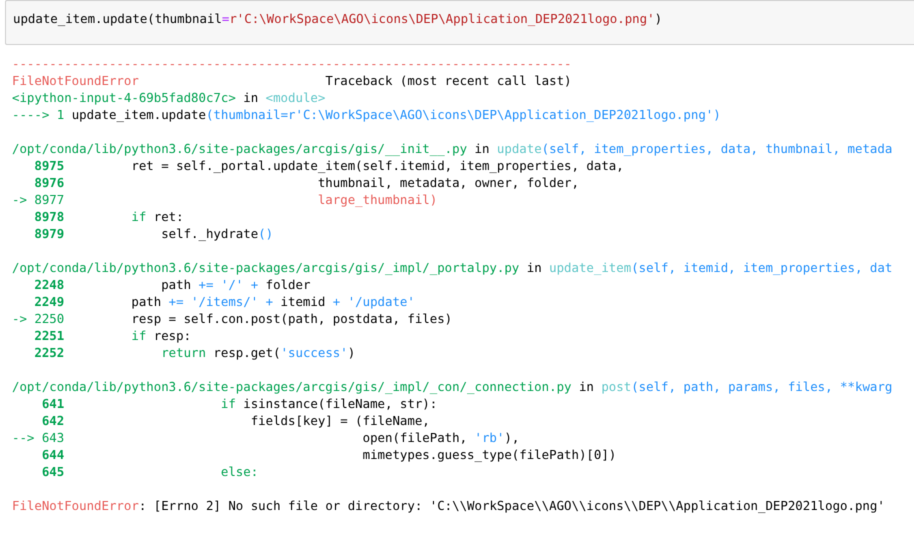  Describe the element at coordinates (452, 148) in the screenshot. I see `traceback-line: /opt/conda/lib/python3.6/site-packages/arcgis/gis/__init__.py in update(self, item_properties, data, thumbnail, metada` at that location.